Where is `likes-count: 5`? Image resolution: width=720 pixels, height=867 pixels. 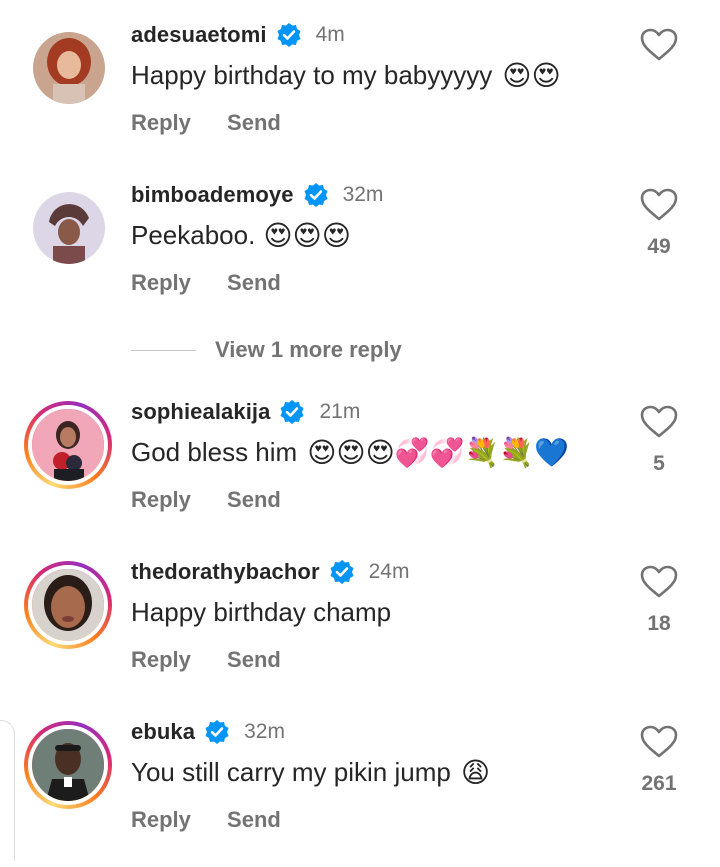
likes-count: 5 is located at coordinates (659, 463).